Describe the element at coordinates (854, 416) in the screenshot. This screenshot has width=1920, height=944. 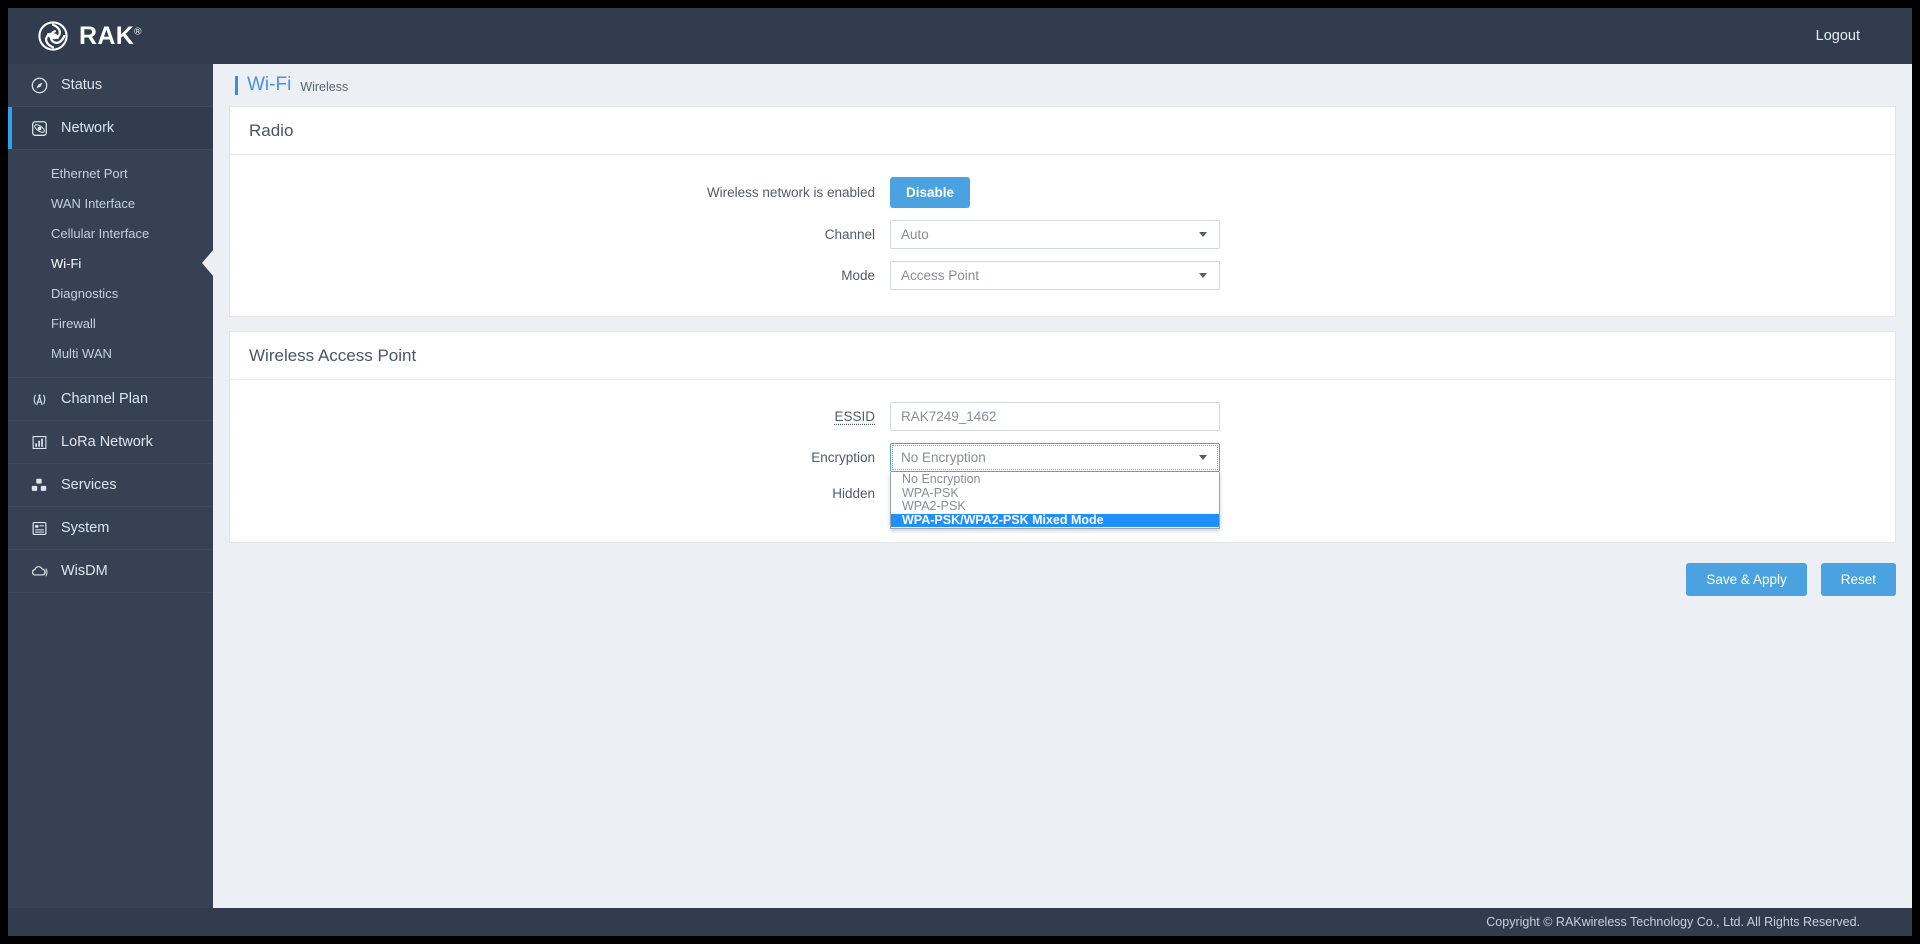
I see `essid-label: ESSID` at that location.